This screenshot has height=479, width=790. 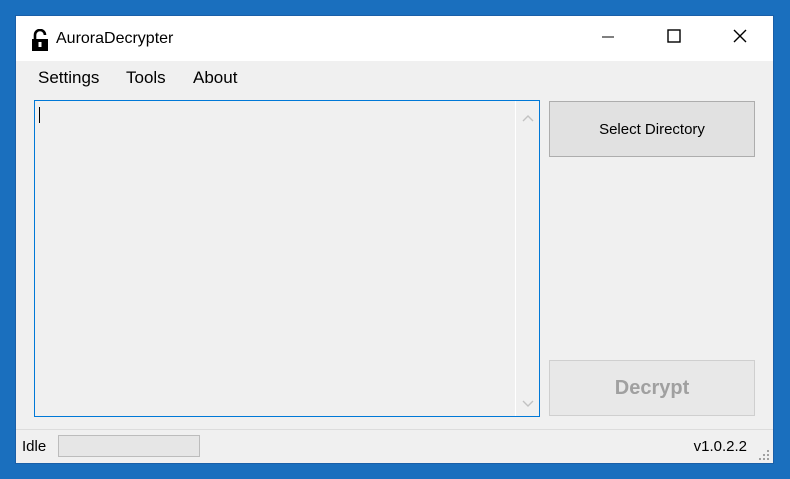 What do you see at coordinates (394, 38) in the screenshot?
I see `title-bar: AuroraDecrypter` at bounding box center [394, 38].